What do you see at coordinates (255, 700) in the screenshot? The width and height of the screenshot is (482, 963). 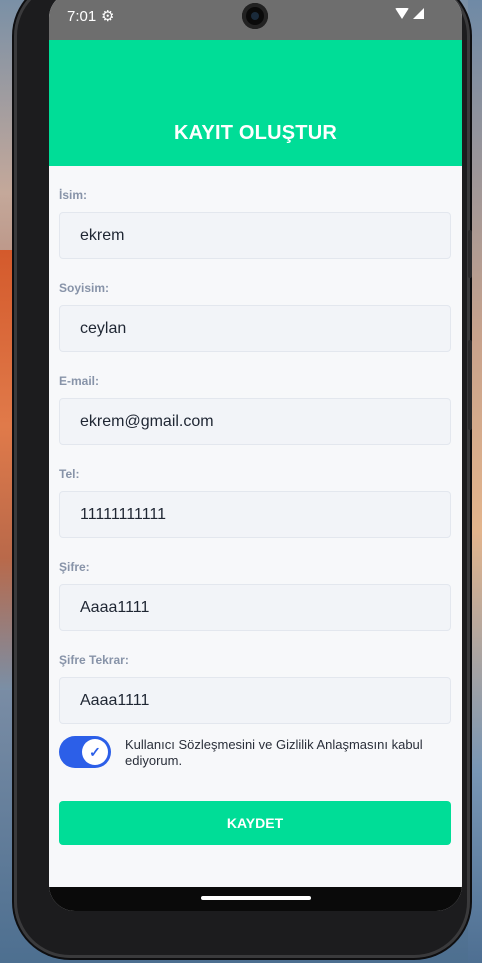 I see `password-repeat-input` at bounding box center [255, 700].